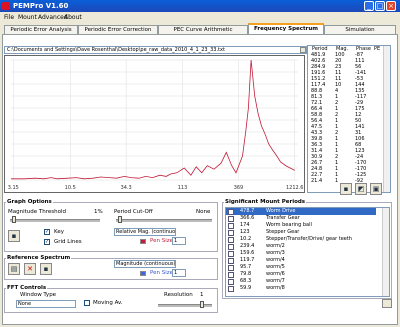 This screenshot has width=400, height=327. Describe the element at coordinates (145, 264) in the screenshot. I see `reference-mag-select: Magnitude (continuous)` at that location.